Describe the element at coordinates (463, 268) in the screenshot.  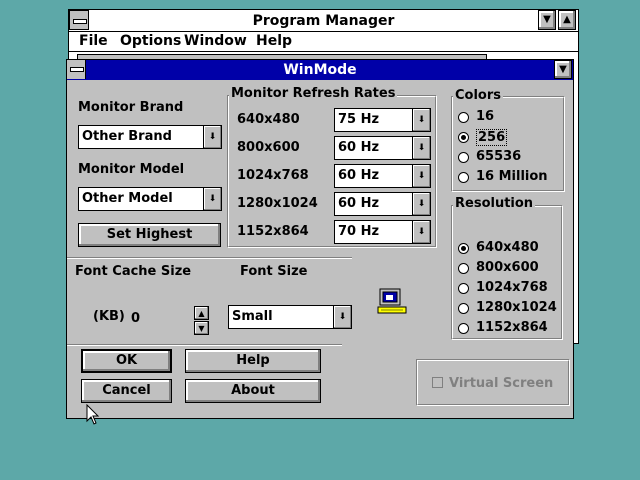
I see `res-800-radio` at that location.